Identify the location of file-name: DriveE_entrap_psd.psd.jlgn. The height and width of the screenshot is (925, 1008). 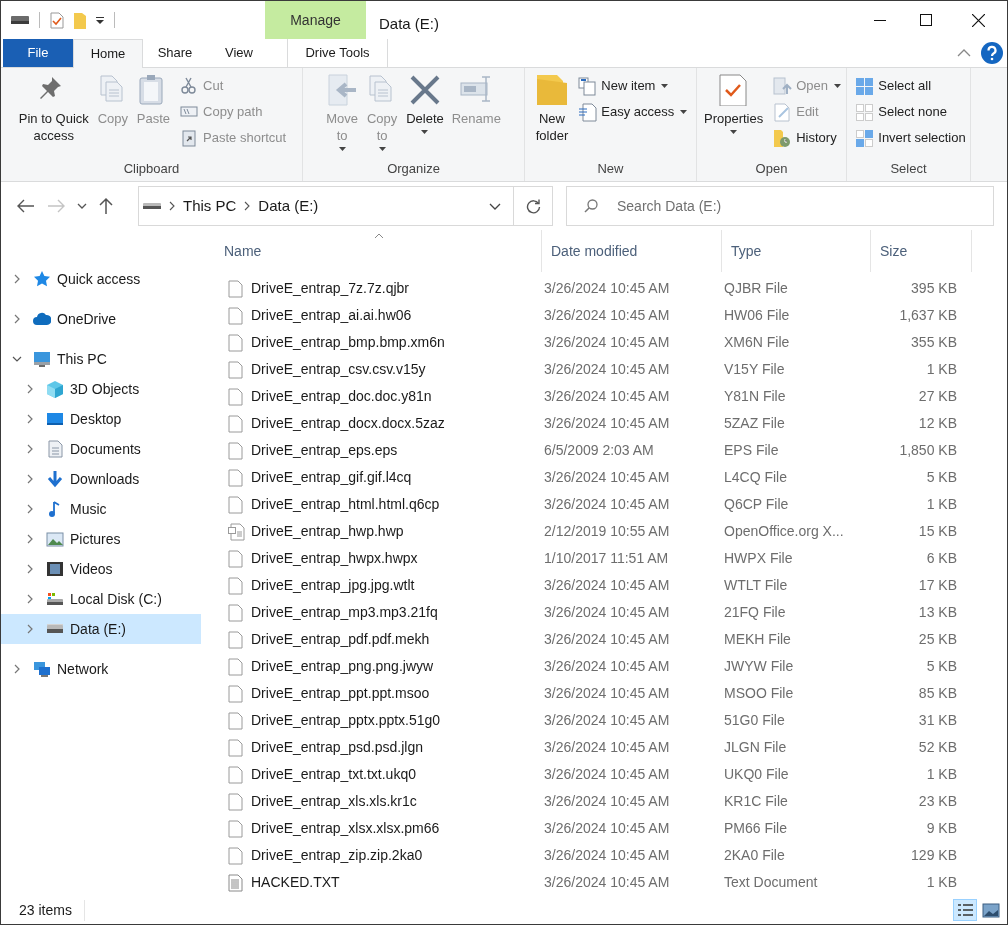
(394, 747).